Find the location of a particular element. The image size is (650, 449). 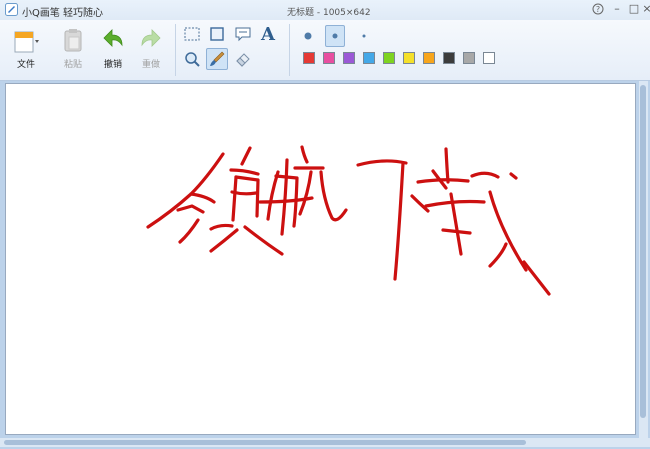

help-button: ? is located at coordinates (598, 9).